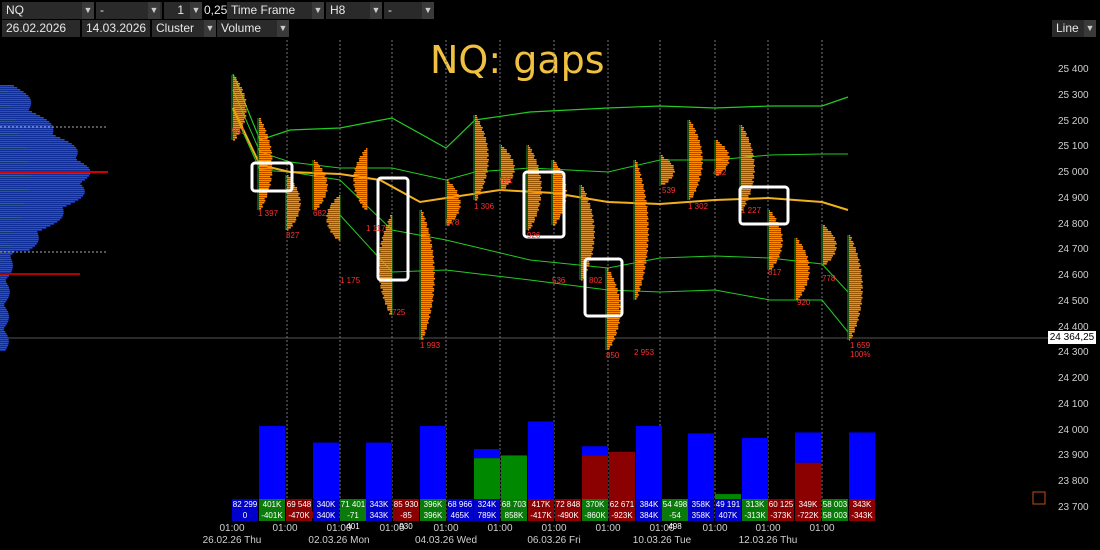 The width and height of the screenshot is (1100, 550). Describe the element at coordinates (248, 28) in the screenshot. I see `cluster-mode-select: Volume` at that location.